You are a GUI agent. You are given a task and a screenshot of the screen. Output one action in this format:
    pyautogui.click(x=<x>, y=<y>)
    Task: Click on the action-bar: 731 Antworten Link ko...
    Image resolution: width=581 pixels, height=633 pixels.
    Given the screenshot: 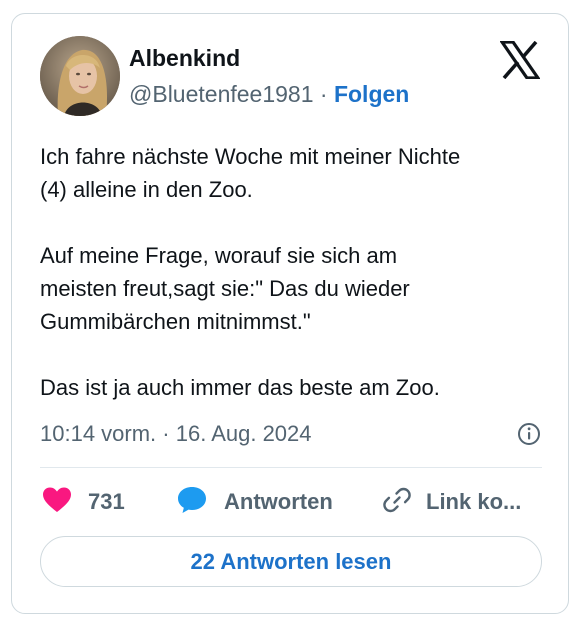 What is the action you would take?
    pyautogui.click(x=295, y=502)
    